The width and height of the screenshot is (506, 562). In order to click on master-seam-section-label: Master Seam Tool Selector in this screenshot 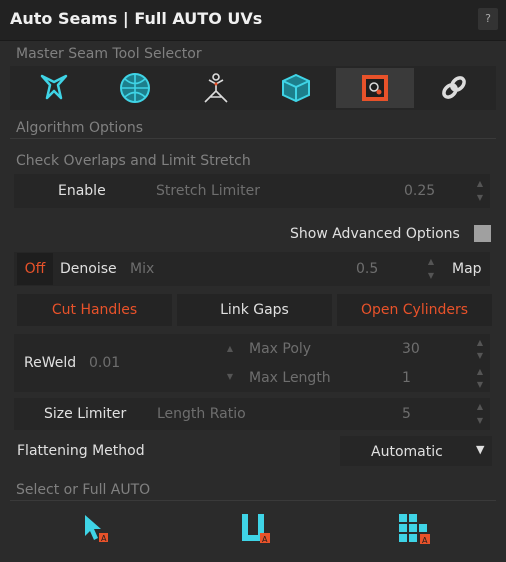, I will do `click(109, 54)`.